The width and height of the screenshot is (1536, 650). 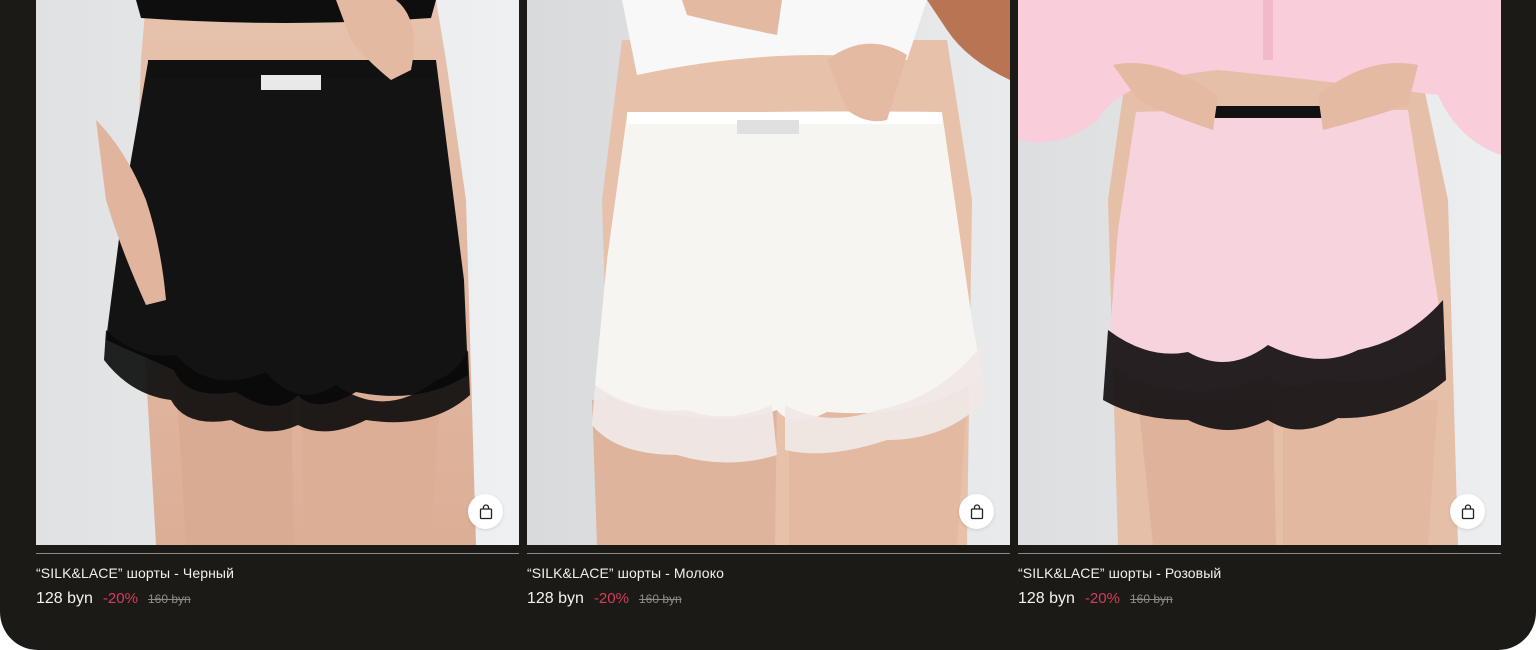 What do you see at coordinates (625, 573) in the screenshot?
I see `product-title: “SILK&LACE” шорты - Молоко` at bounding box center [625, 573].